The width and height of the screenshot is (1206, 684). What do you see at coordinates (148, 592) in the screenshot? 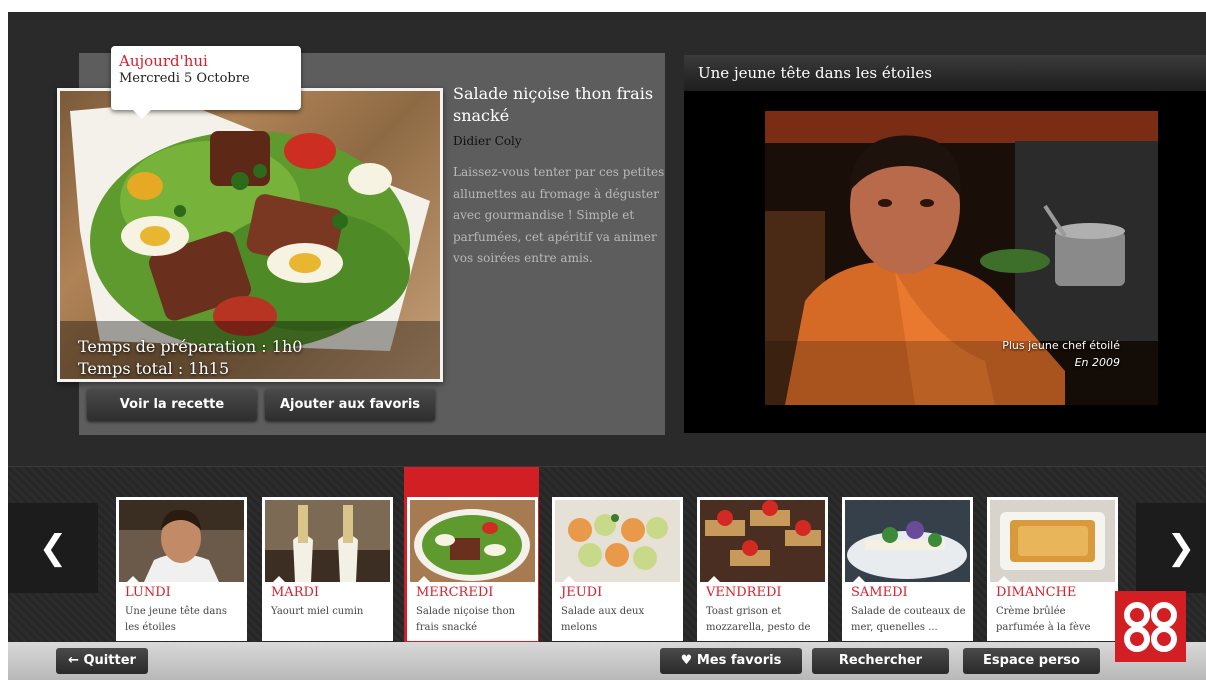
I see `day-label: LUNDI` at bounding box center [148, 592].